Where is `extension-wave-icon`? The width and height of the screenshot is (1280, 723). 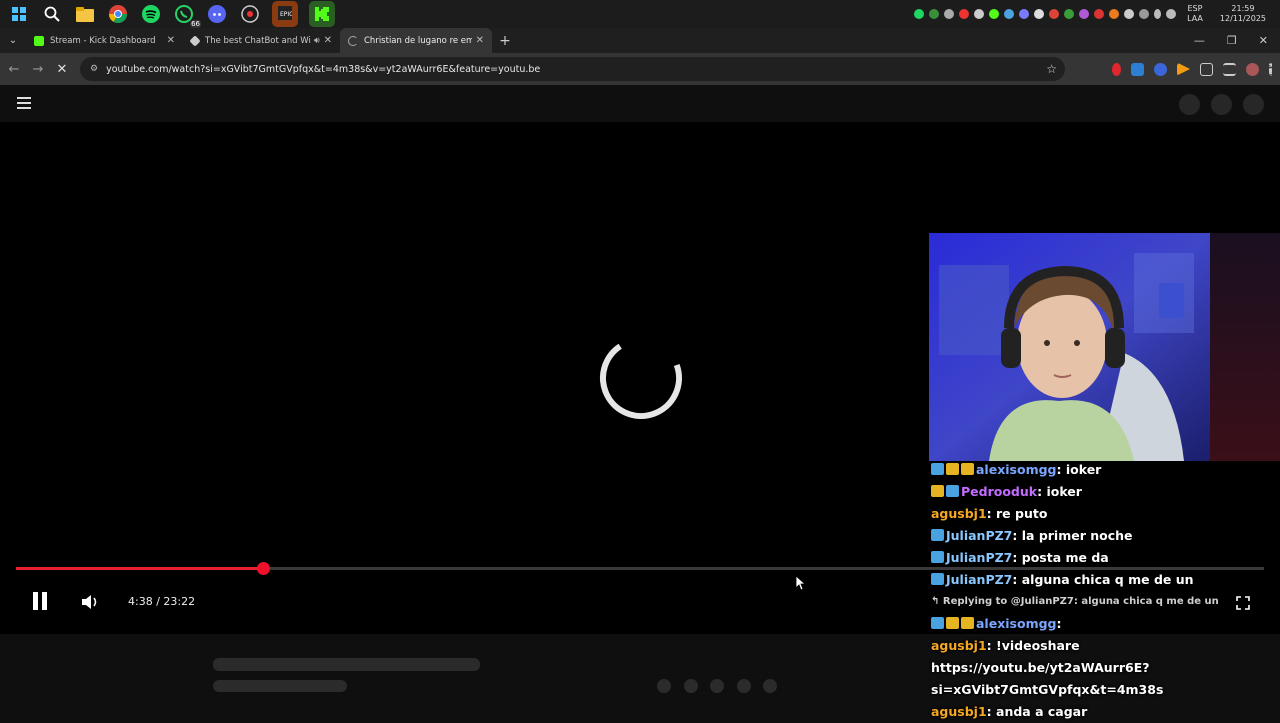
extension-wave-icon is located at coordinates (1160, 69).